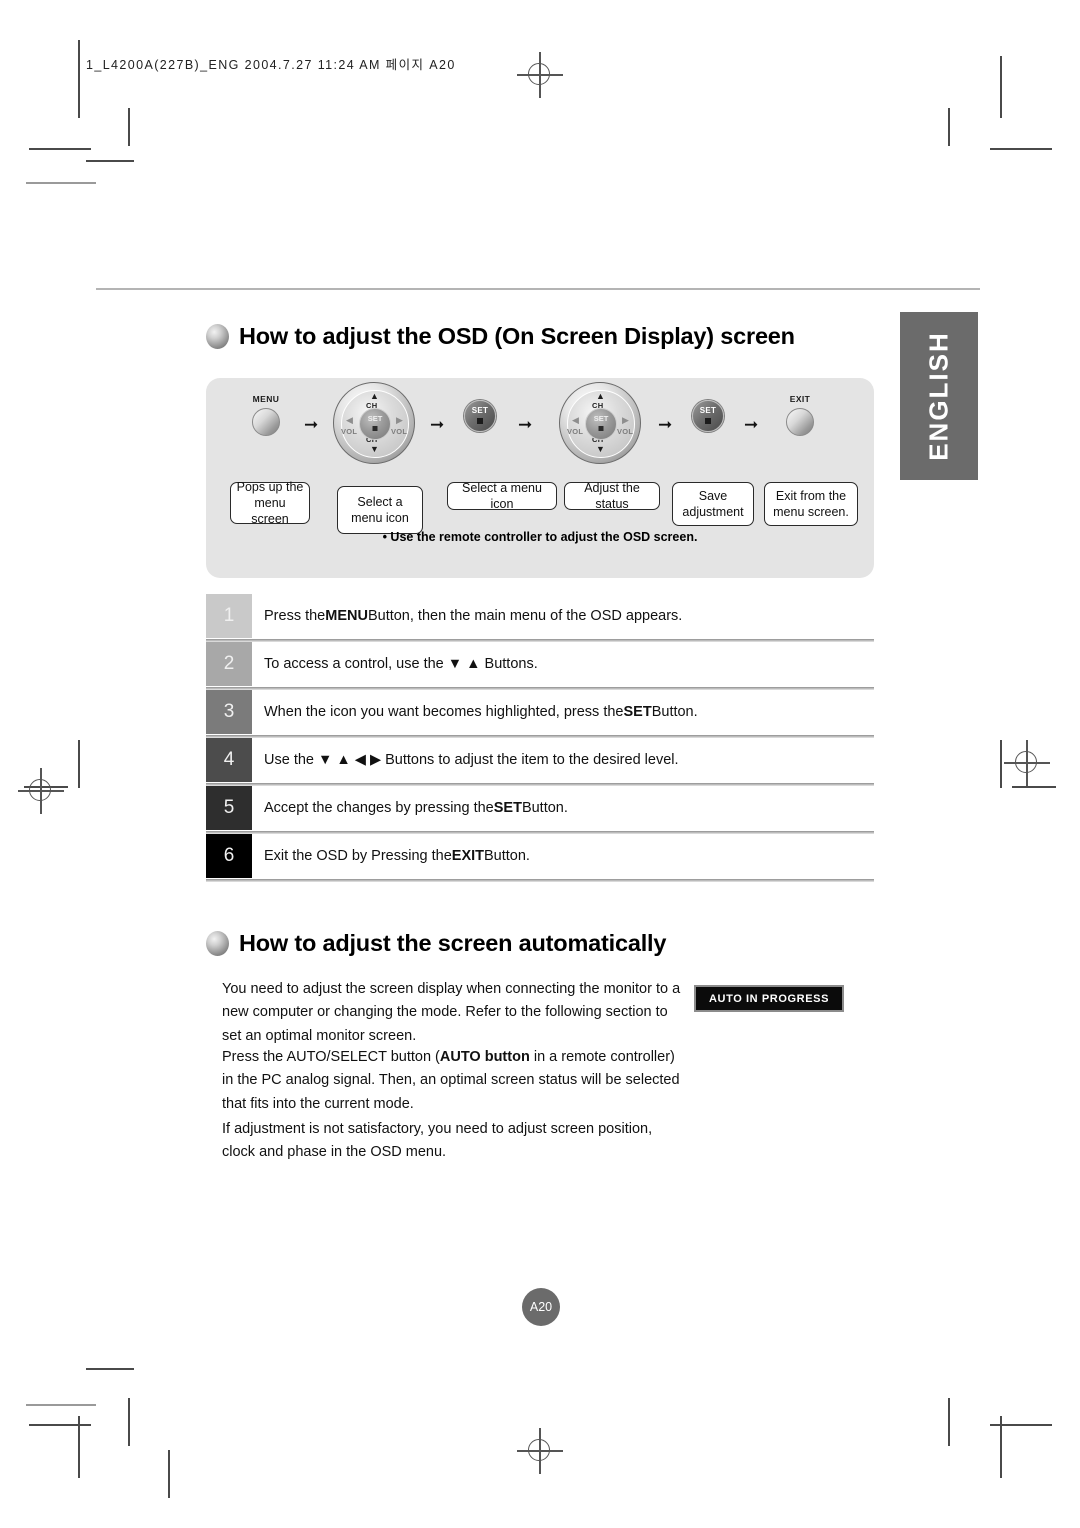 This screenshot has height=1528, width=1080. Describe the element at coordinates (541, 1307) in the screenshot. I see `page-number: A20` at that location.